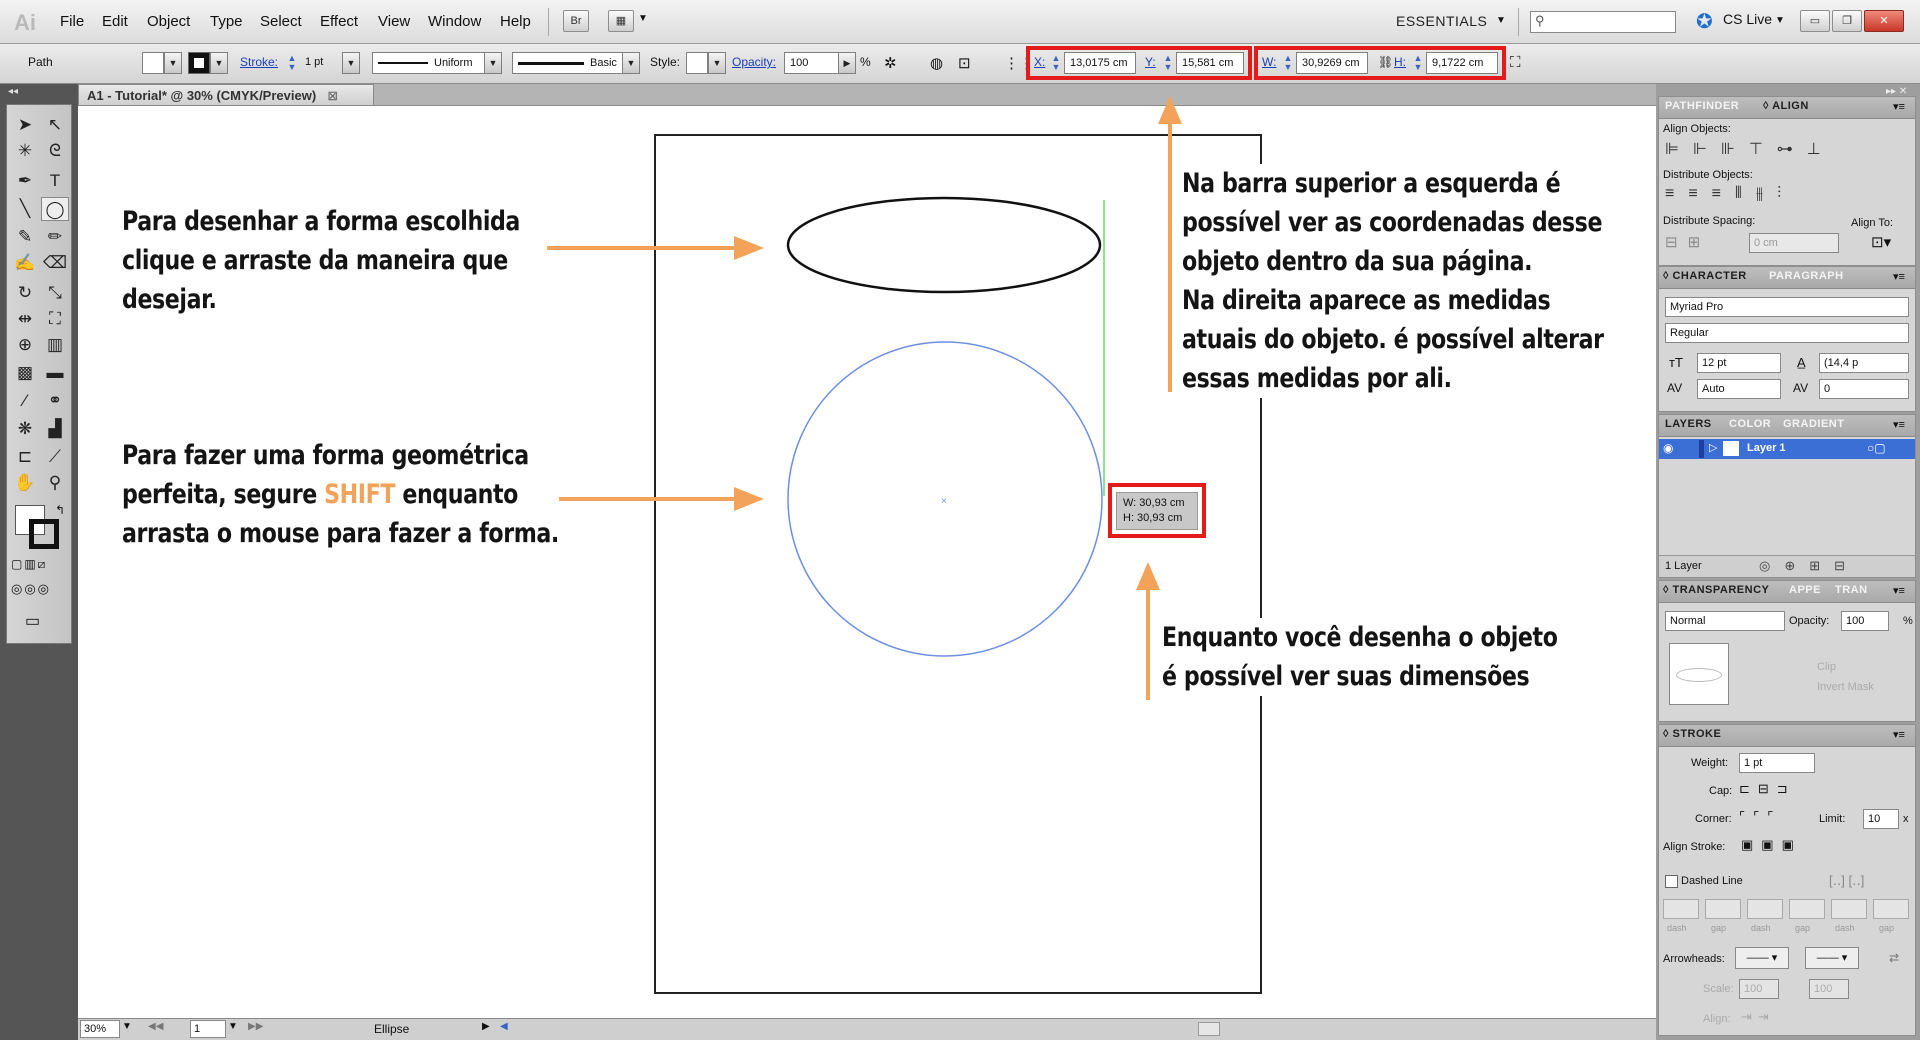 This screenshot has width=1920, height=1040. Describe the element at coordinates (1739, 363) in the screenshot. I see `font-size-field: 12 pt` at that location.